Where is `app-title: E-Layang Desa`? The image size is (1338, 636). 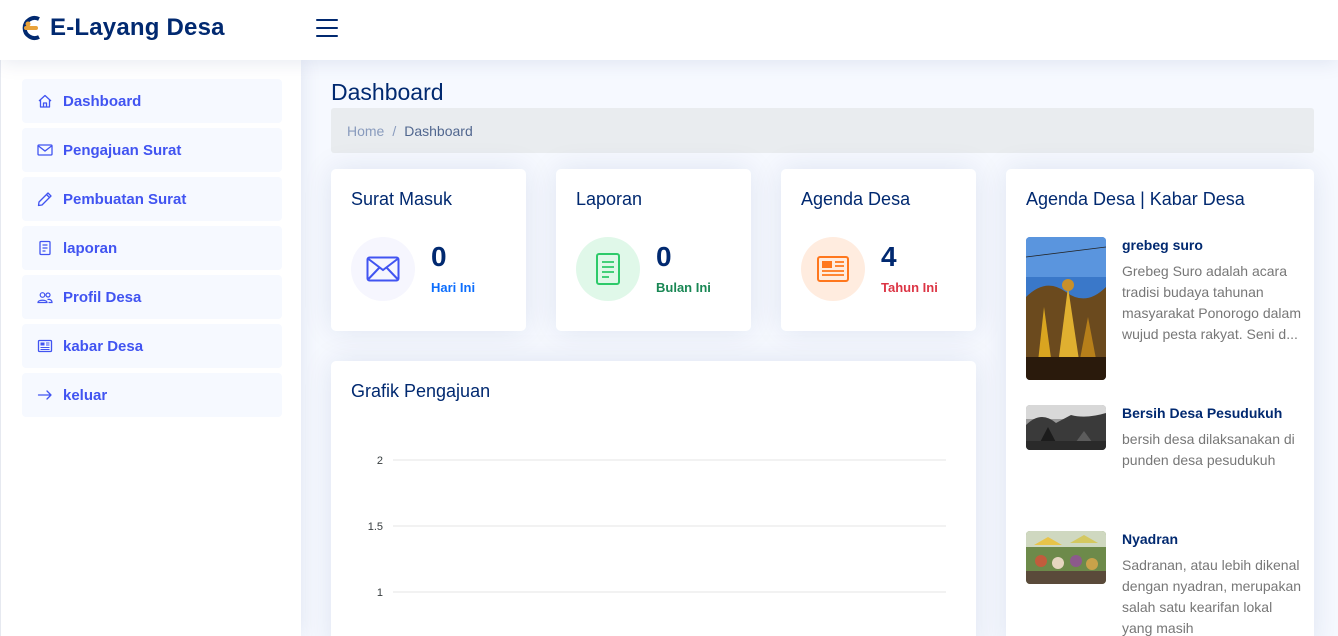
app-title: E-Layang Desa is located at coordinates (137, 27).